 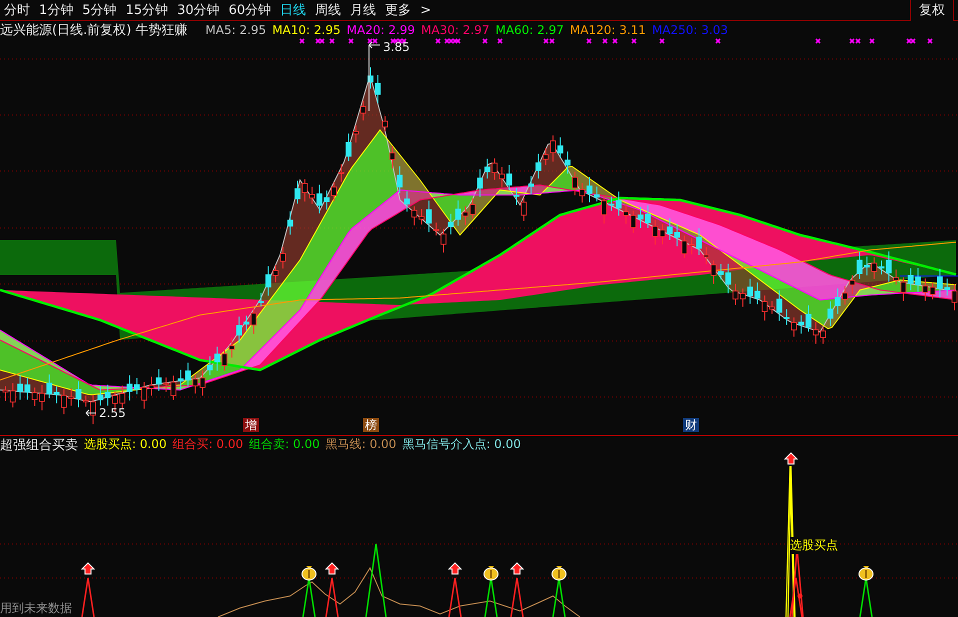 What do you see at coordinates (932, 10) in the screenshot?
I see `restore-button: 复权` at bounding box center [932, 10].